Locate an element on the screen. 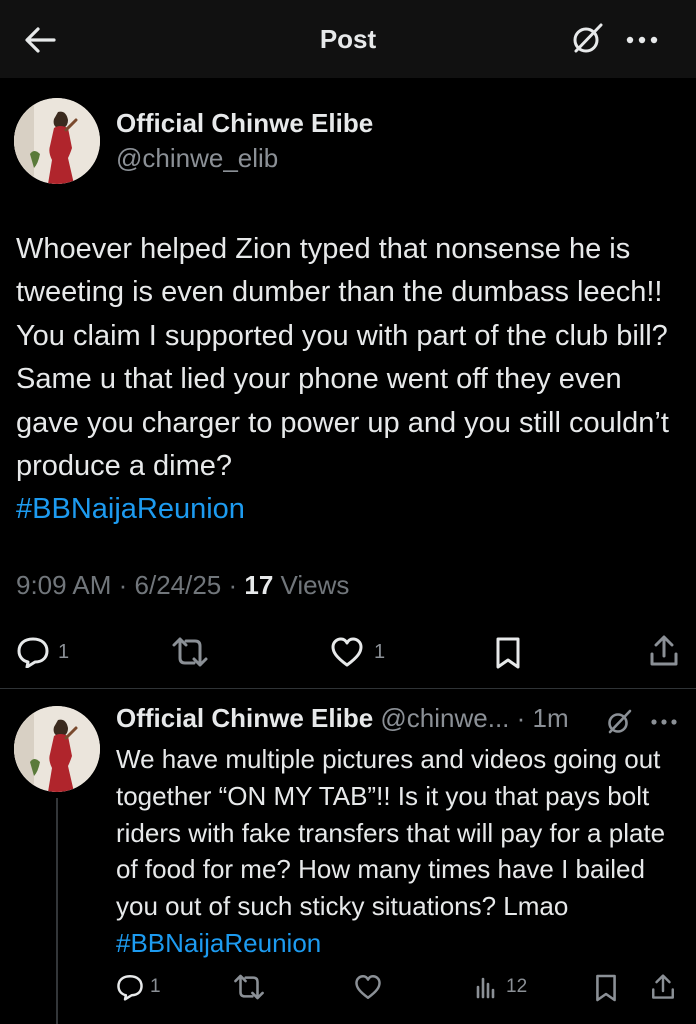  views-button: 12 is located at coordinates (500, 987).